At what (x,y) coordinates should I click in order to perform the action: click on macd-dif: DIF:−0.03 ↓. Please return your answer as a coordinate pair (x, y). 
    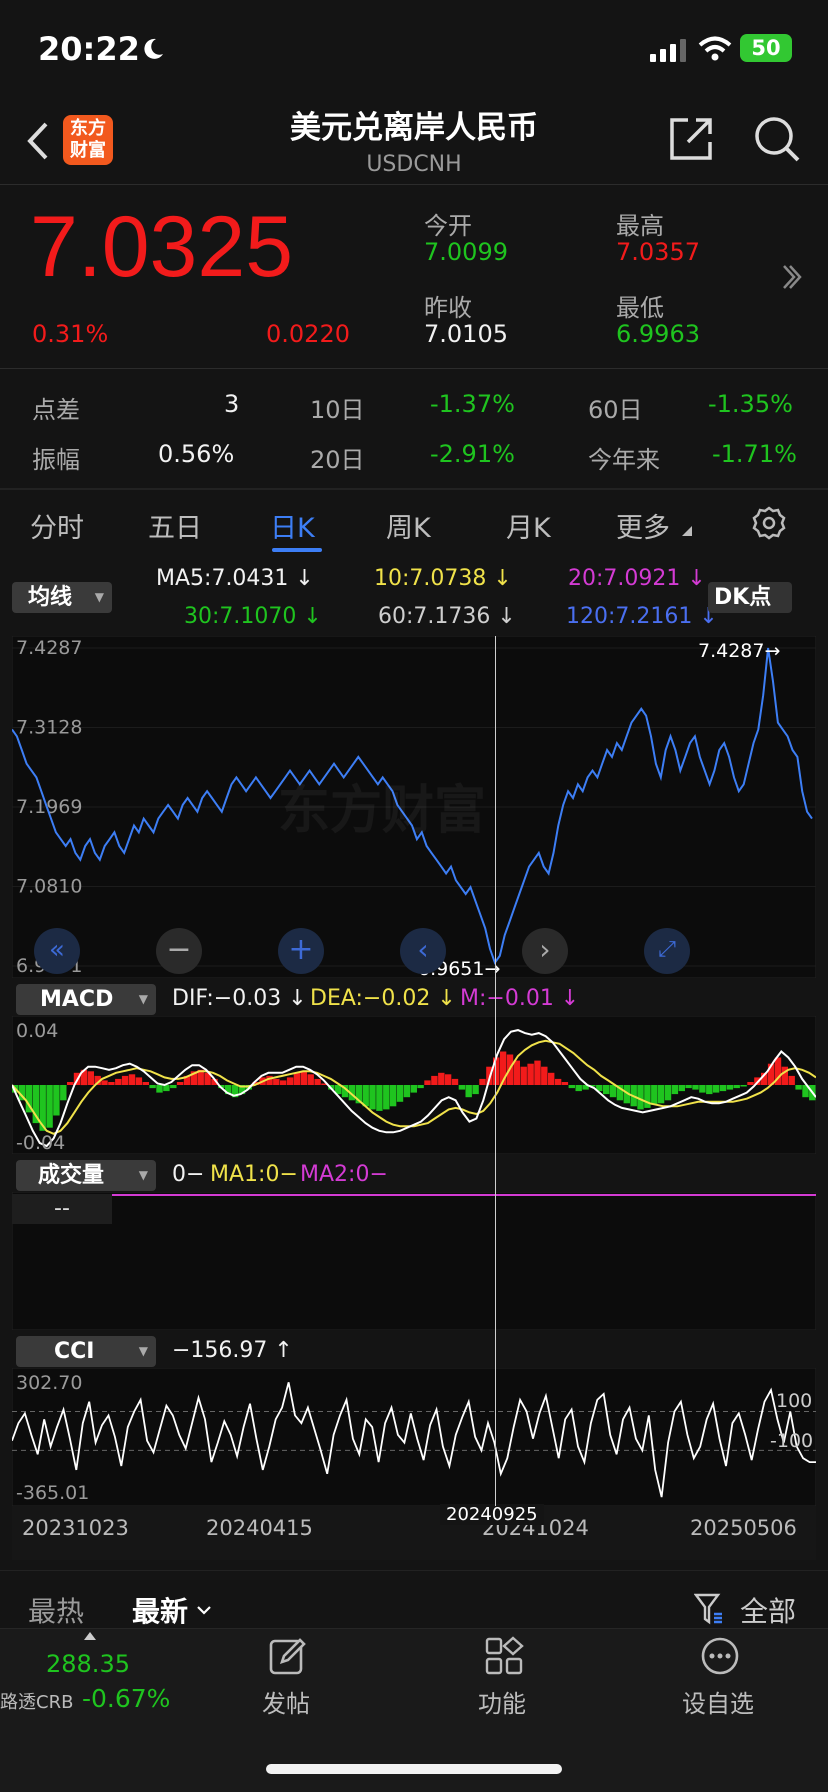
    Looking at the image, I should click on (239, 998).